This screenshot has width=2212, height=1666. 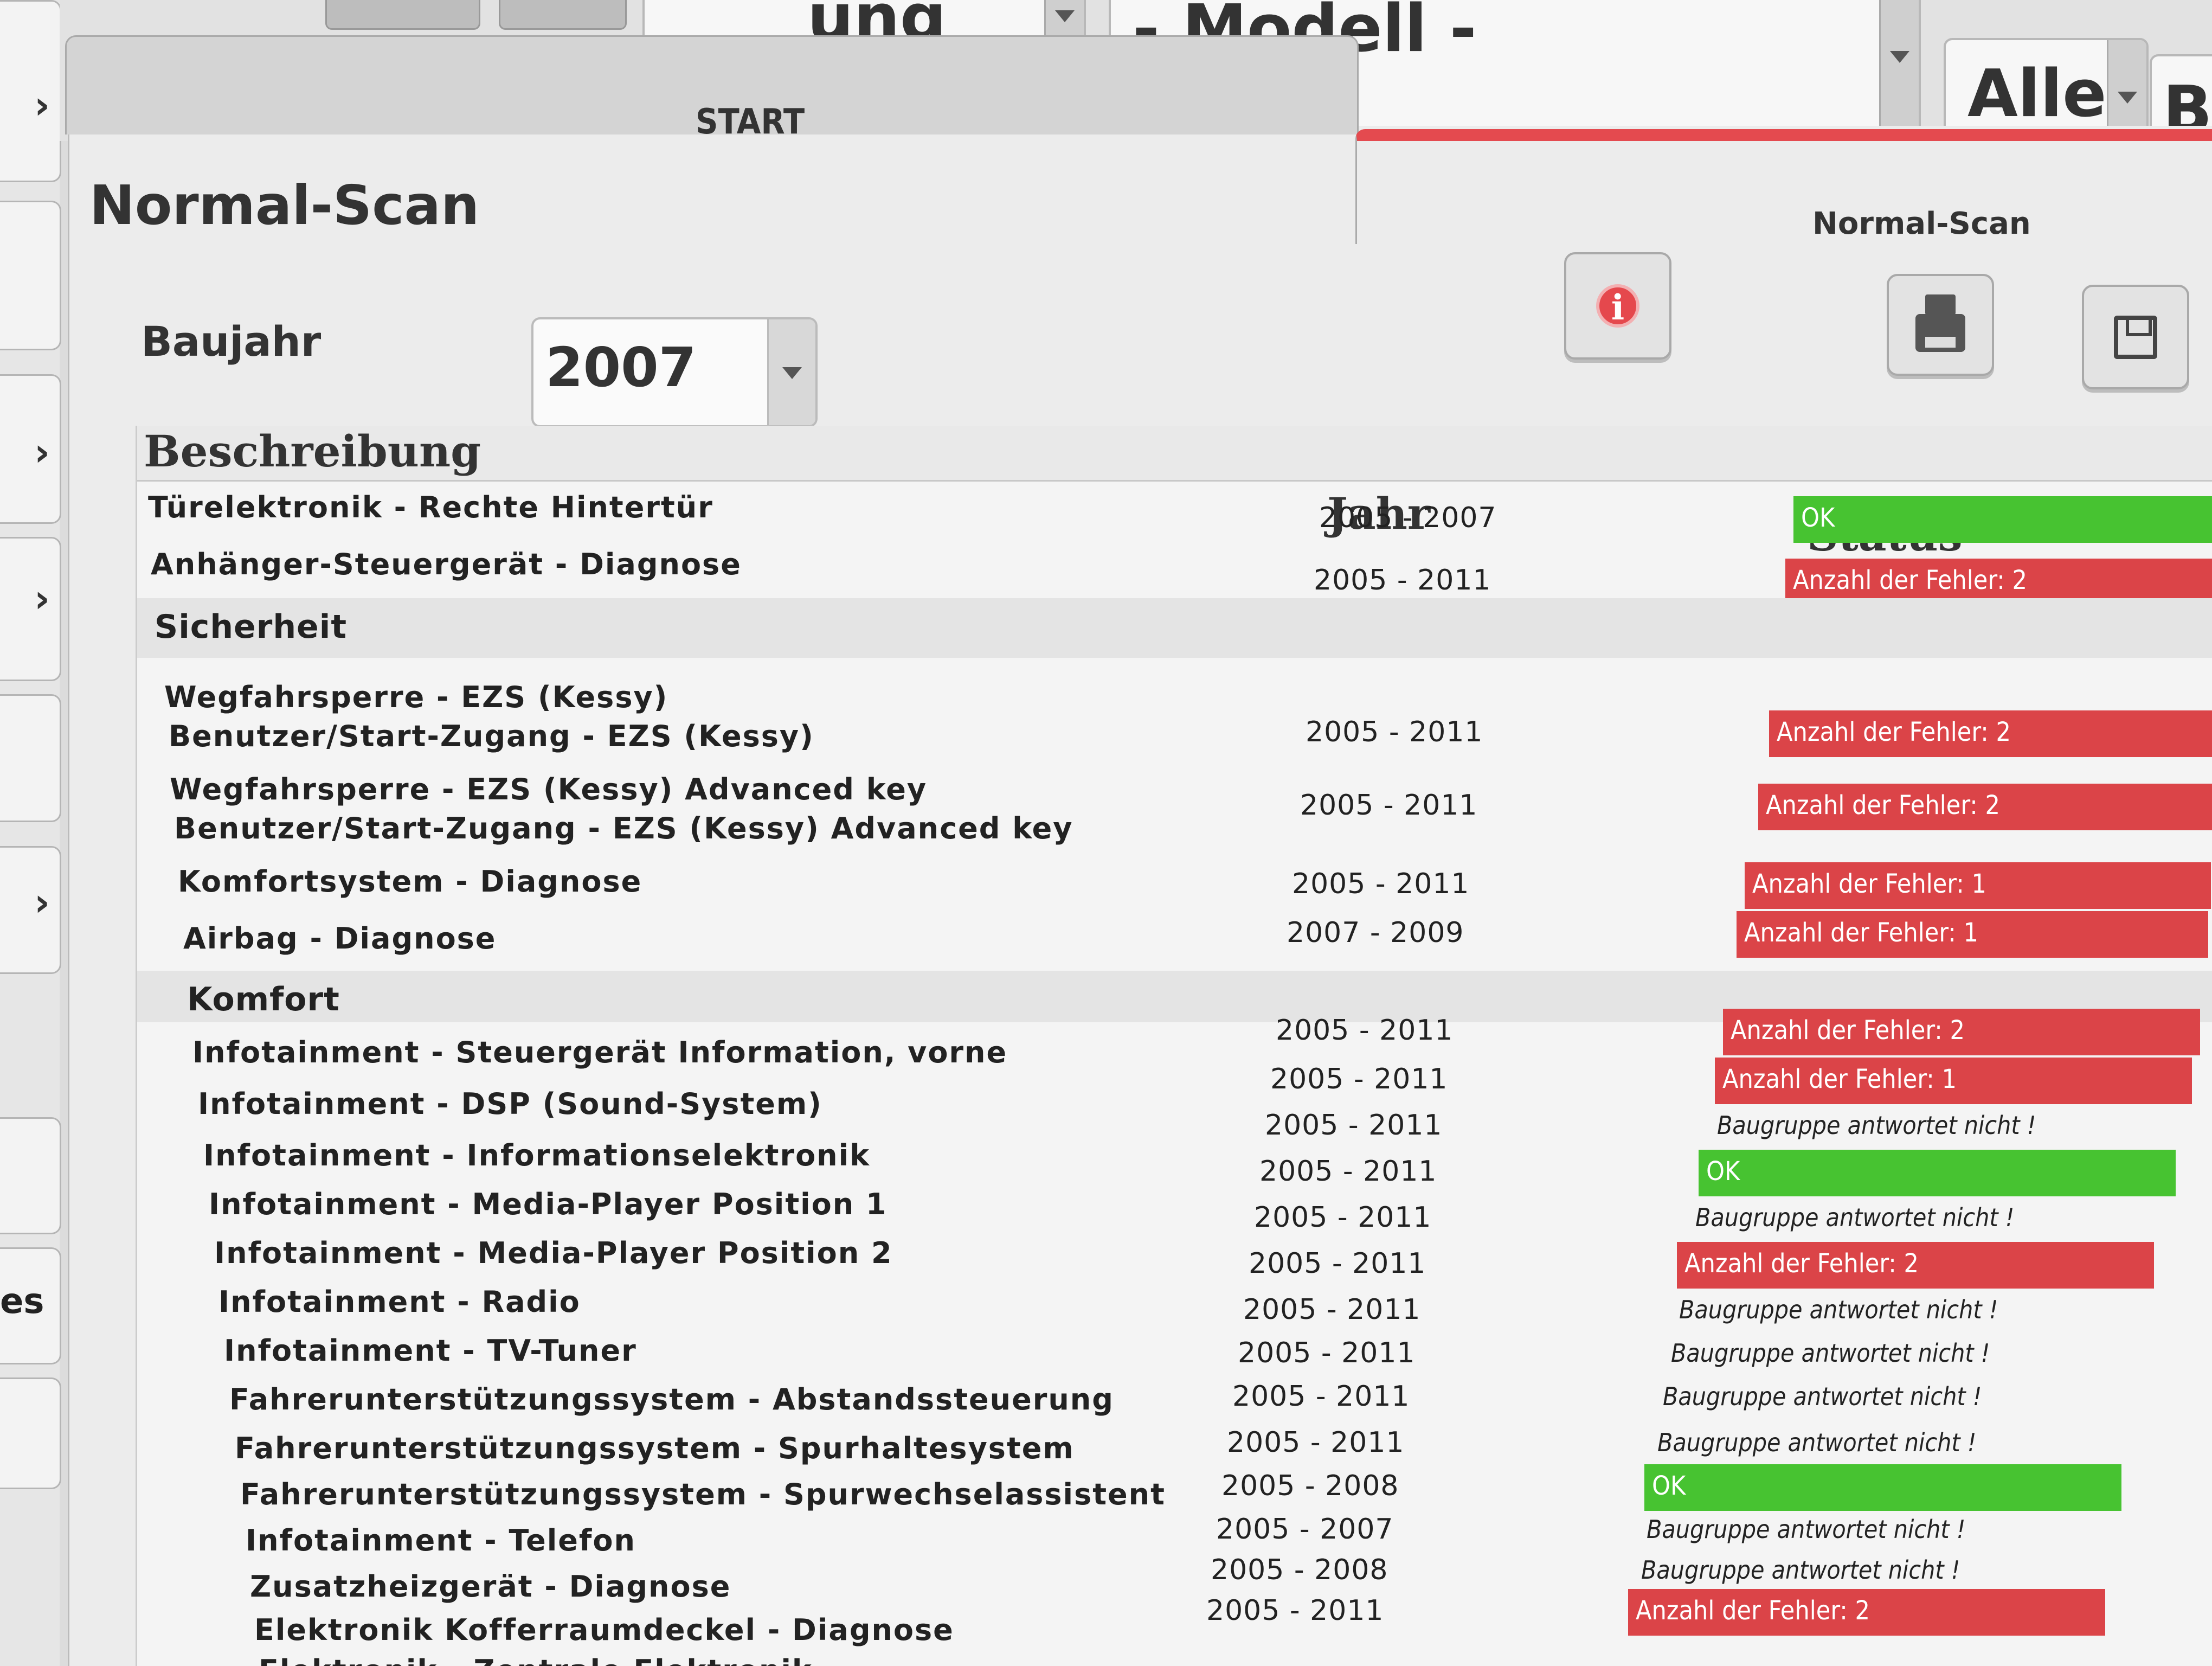 I want to click on info-icon: i, so click(x=1617, y=306).